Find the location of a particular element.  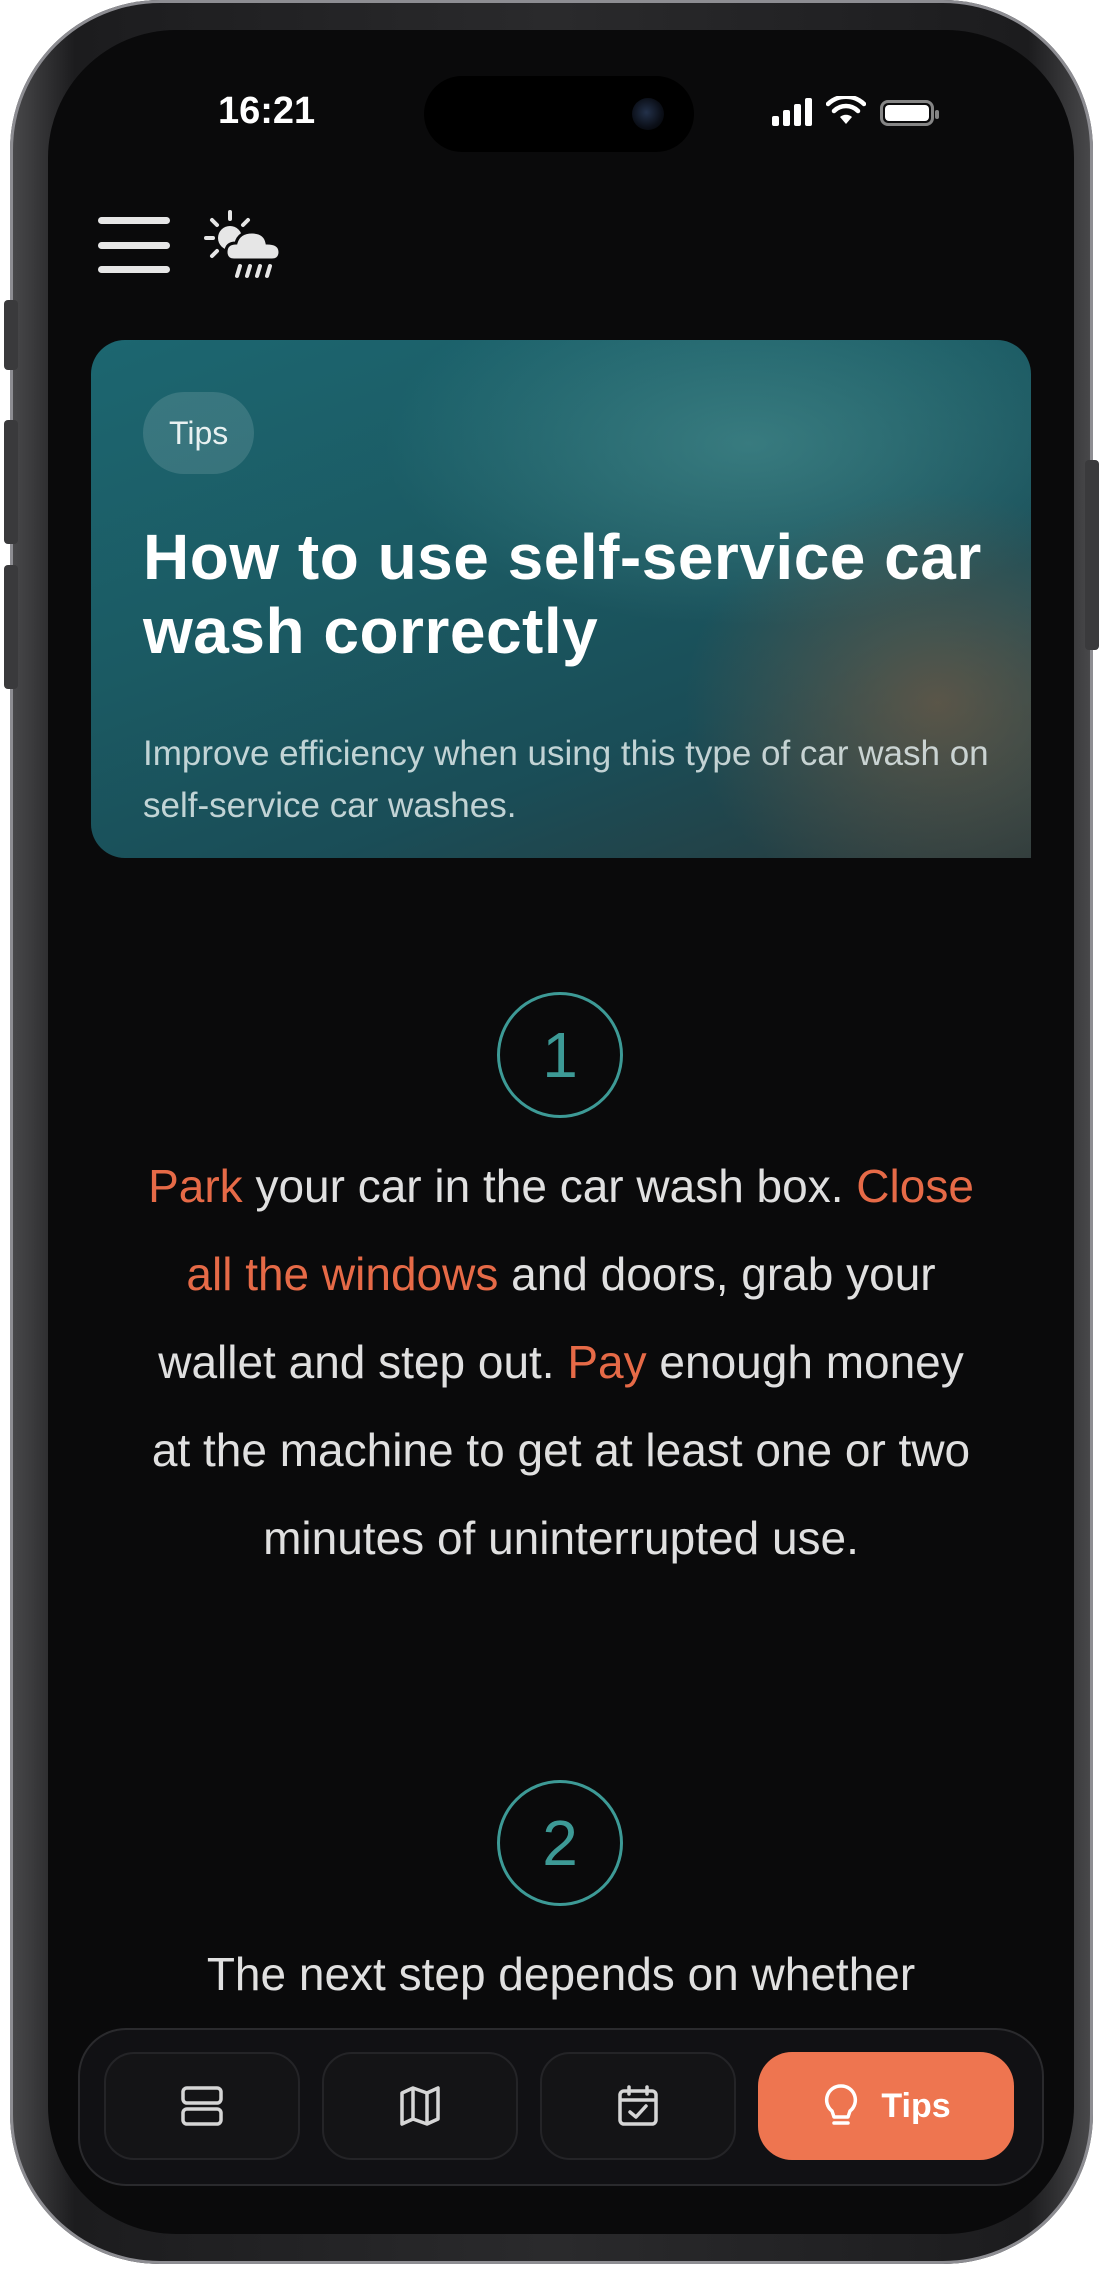

list-layout-icon is located at coordinates (202, 2106).